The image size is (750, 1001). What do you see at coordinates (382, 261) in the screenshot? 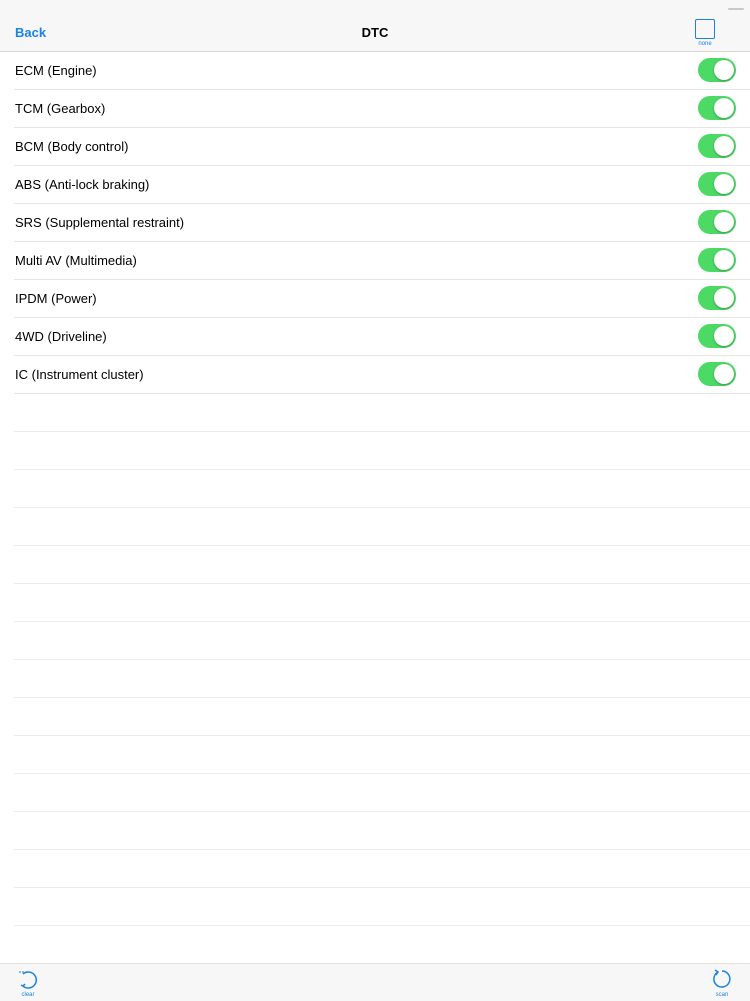
I see `list-item-multi-av: Multi AV (Multimedia)` at bounding box center [382, 261].